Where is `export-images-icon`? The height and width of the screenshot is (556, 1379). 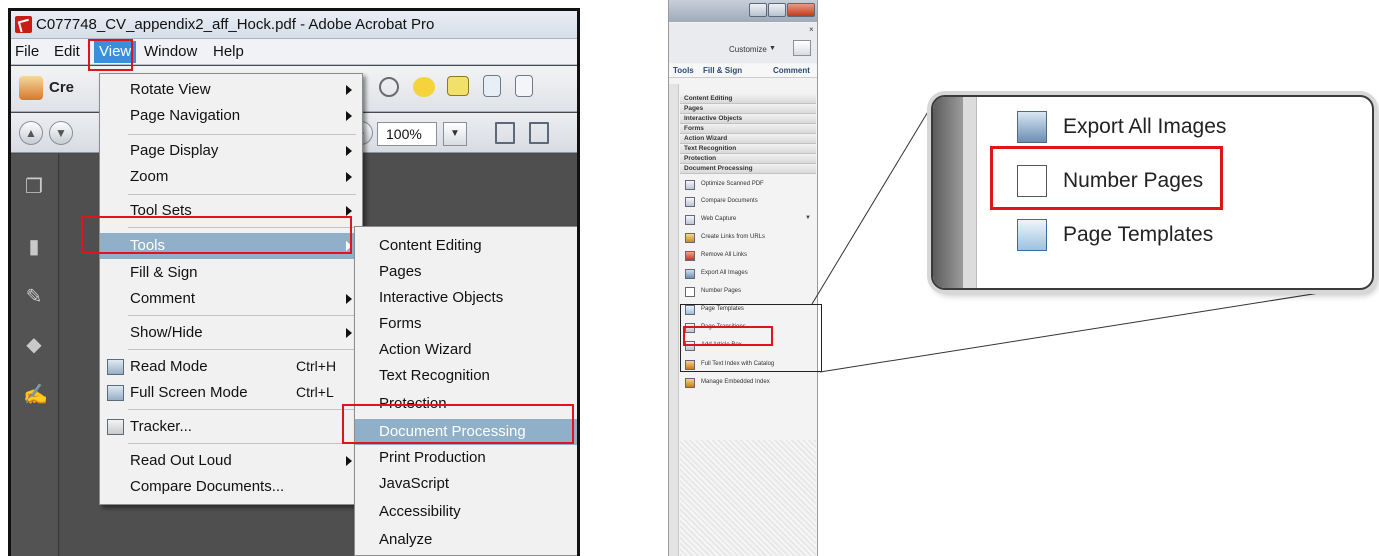
export-images-icon is located at coordinates (1032, 127).